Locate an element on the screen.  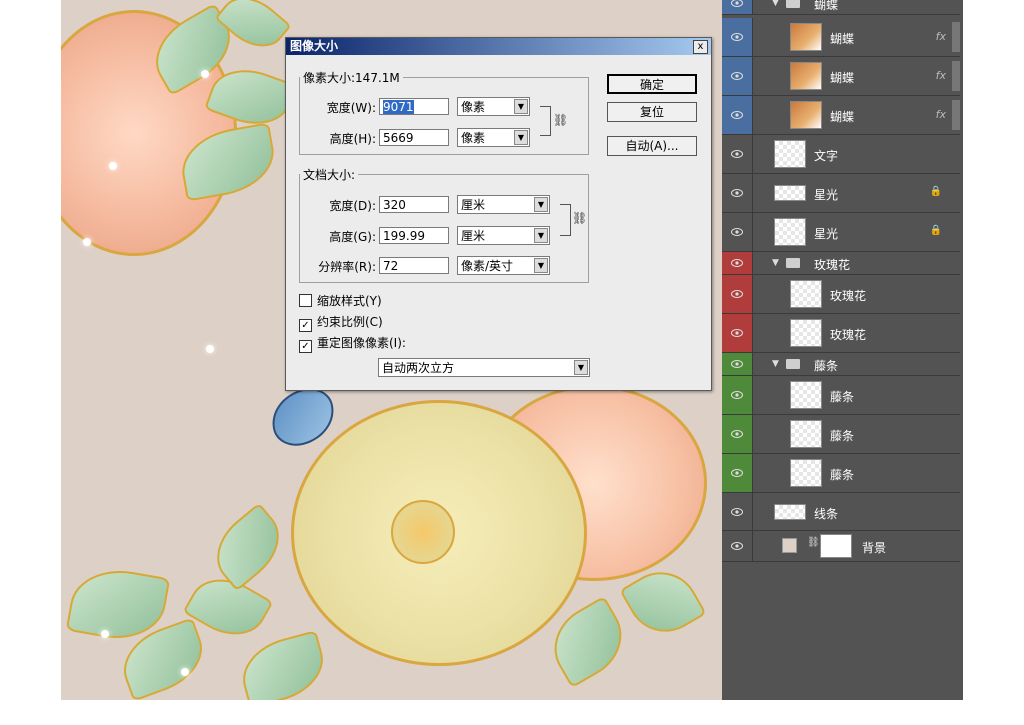
doc-width-input: 320 is located at coordinates (414, 204).